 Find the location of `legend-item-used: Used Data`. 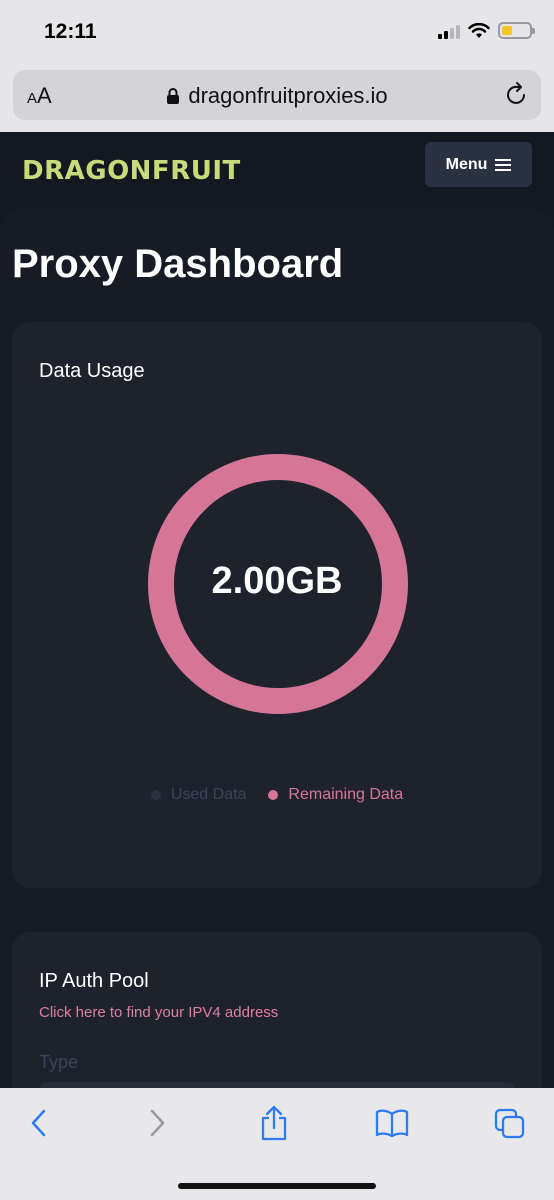

legend-item-used: Used Data is located at coordinates (198, 795).